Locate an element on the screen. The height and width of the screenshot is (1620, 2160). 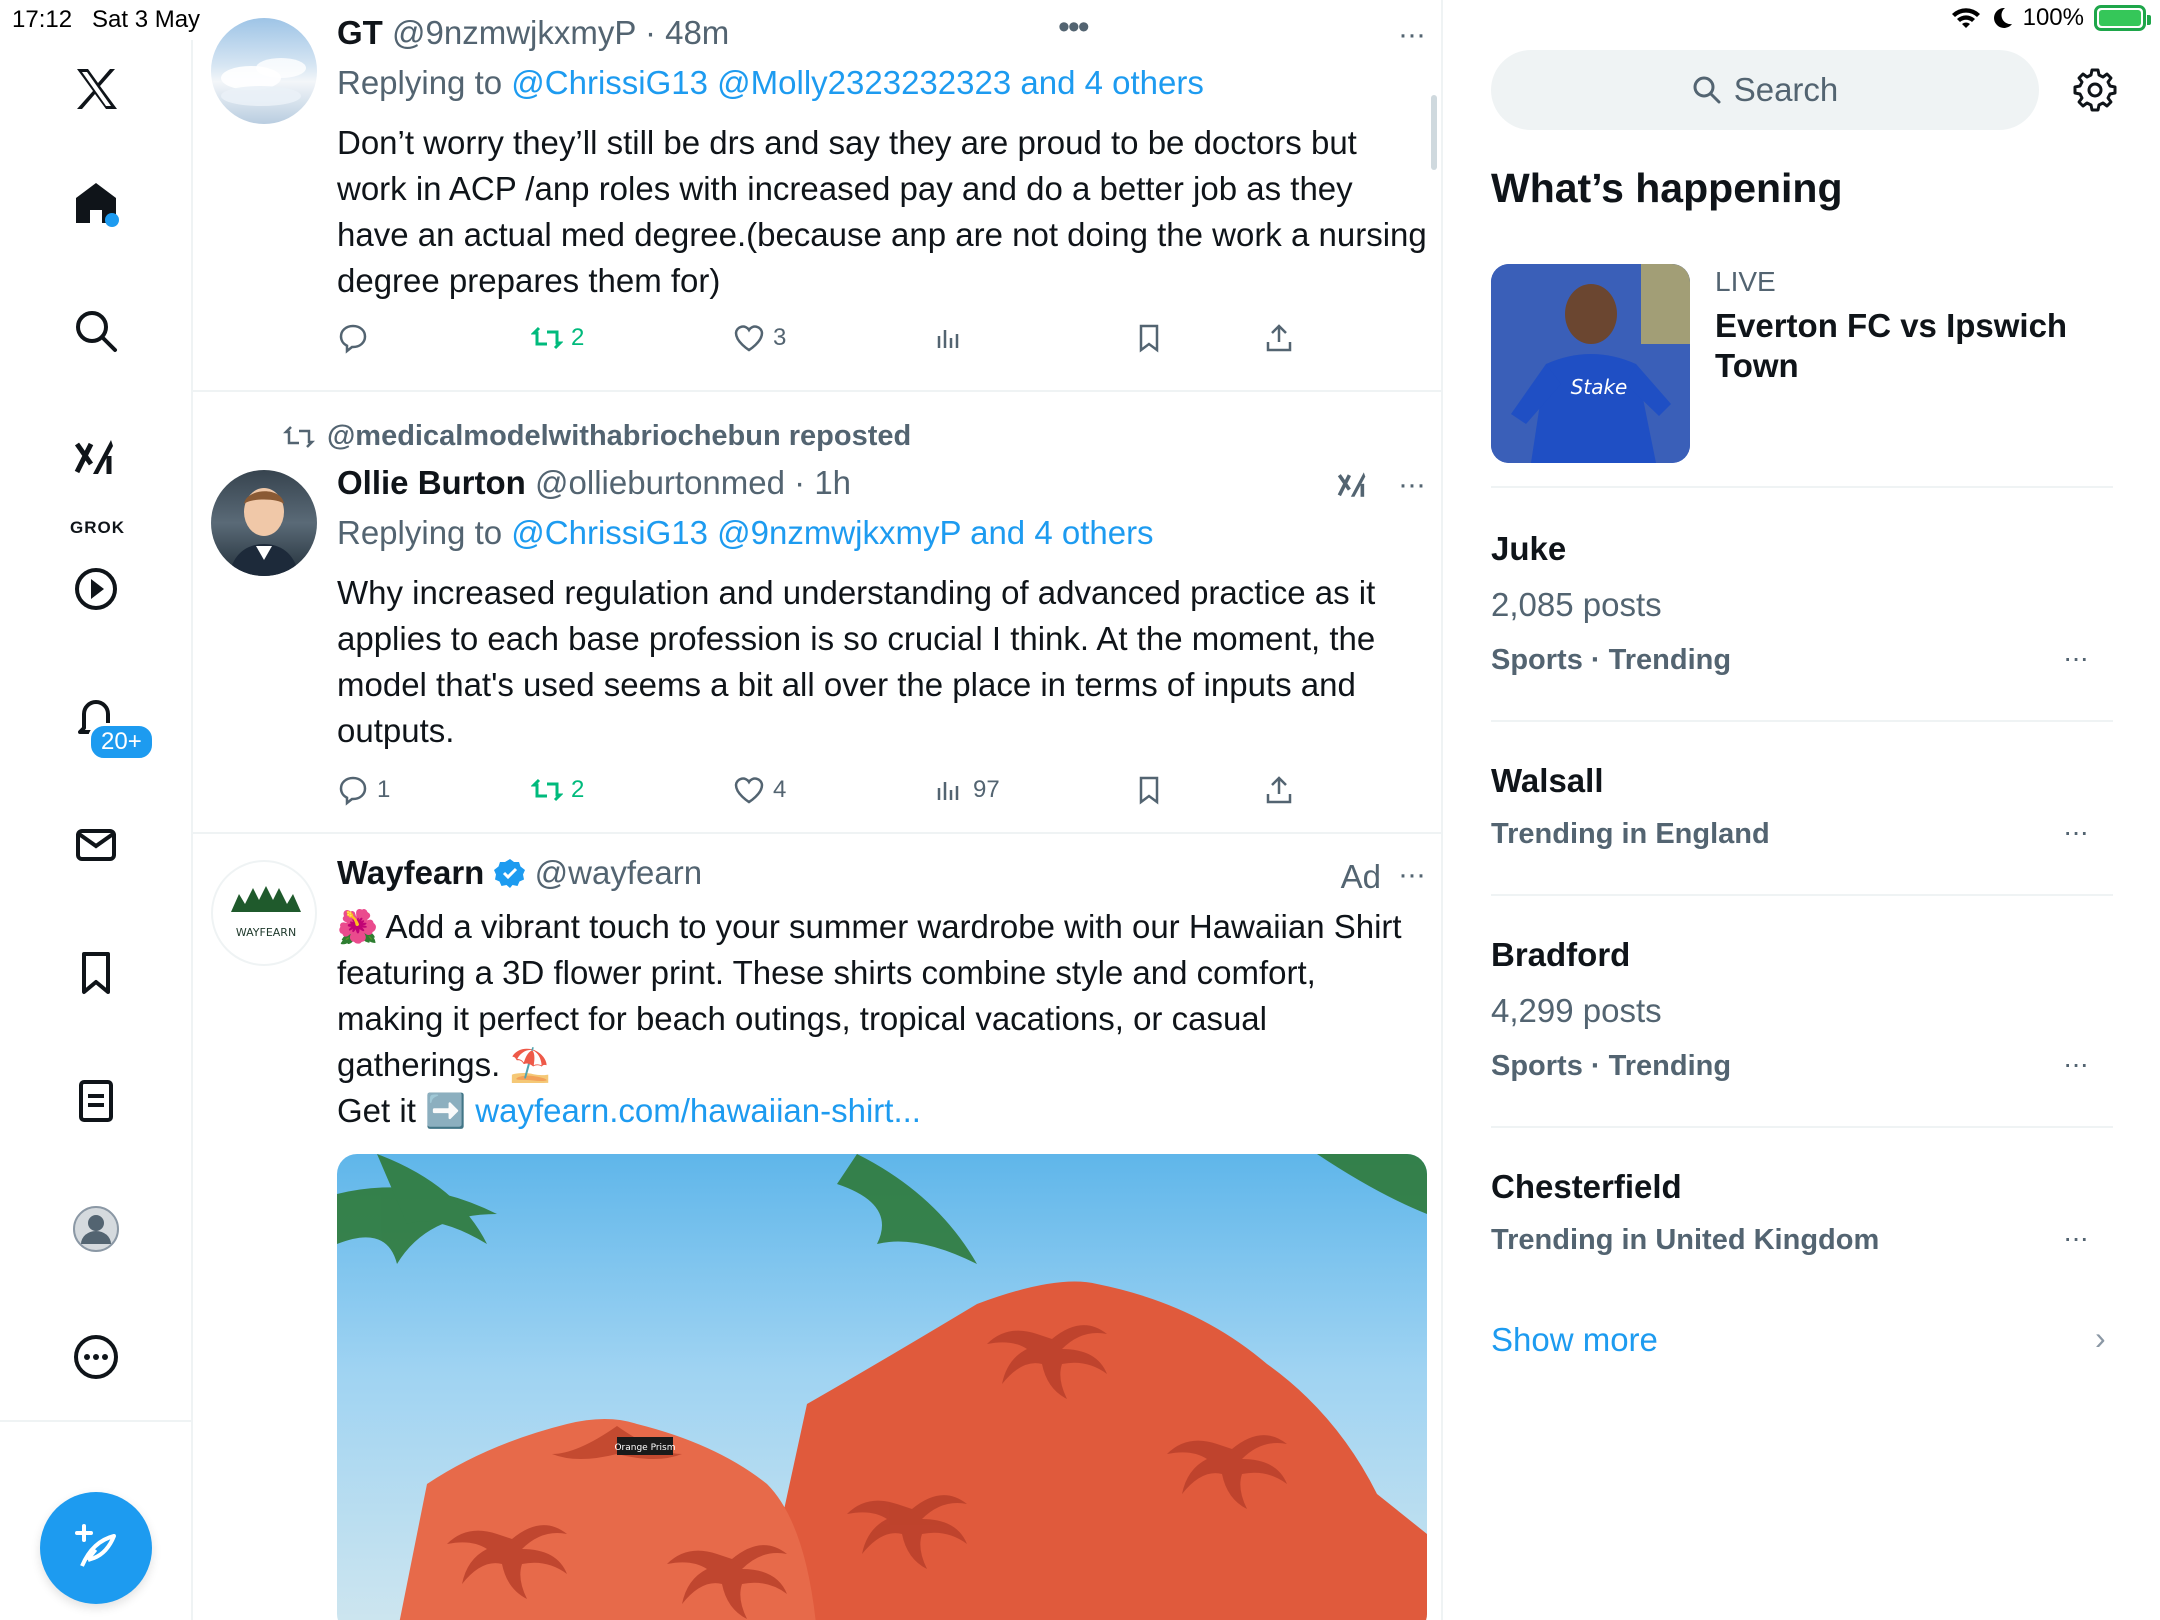
tweet-actions: 1 2 4 97 is located at coordinates (837, 794).